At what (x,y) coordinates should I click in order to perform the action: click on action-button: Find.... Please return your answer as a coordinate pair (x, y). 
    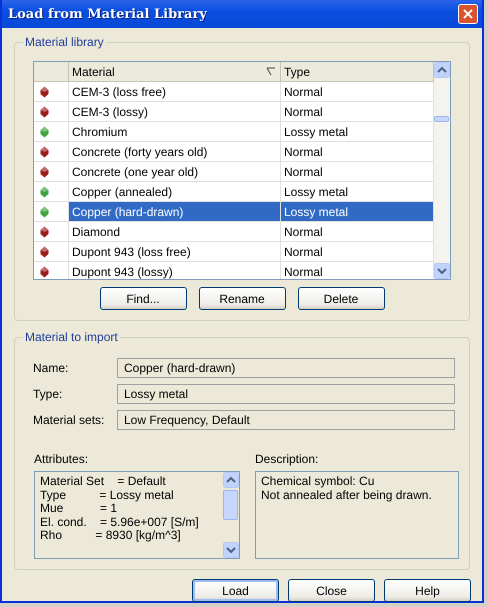
    Looking at the image, I should click on (143, 298).